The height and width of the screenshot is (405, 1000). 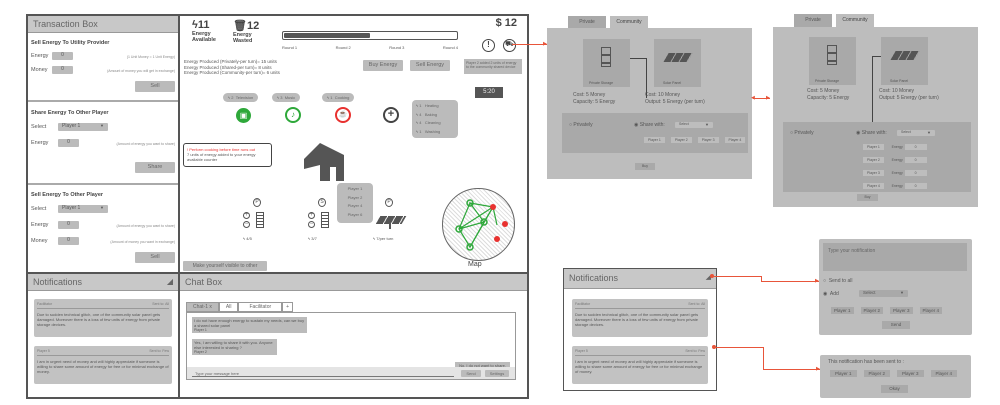 I want to click on add-tab-button: +, so click(x=288, y=307).